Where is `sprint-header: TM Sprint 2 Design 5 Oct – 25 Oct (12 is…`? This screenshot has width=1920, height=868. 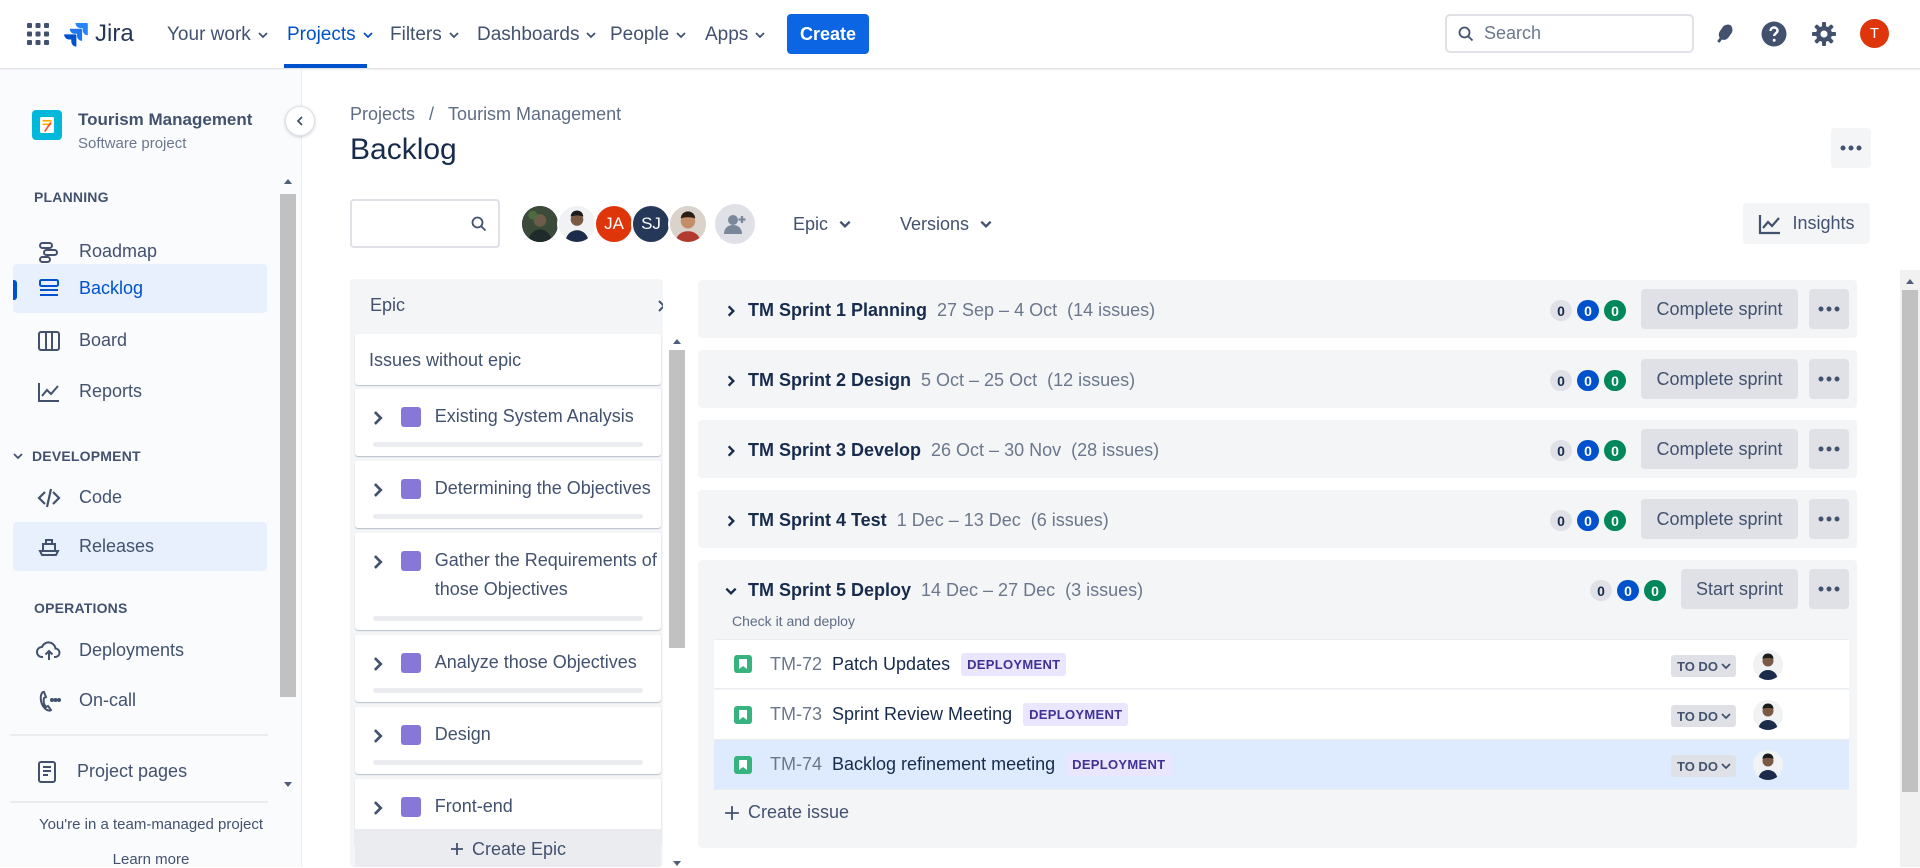 sprint-header: TM Sprint 2 Design 5 Oct – 25 Oct (12 is… is located at coordinates (929, 380).